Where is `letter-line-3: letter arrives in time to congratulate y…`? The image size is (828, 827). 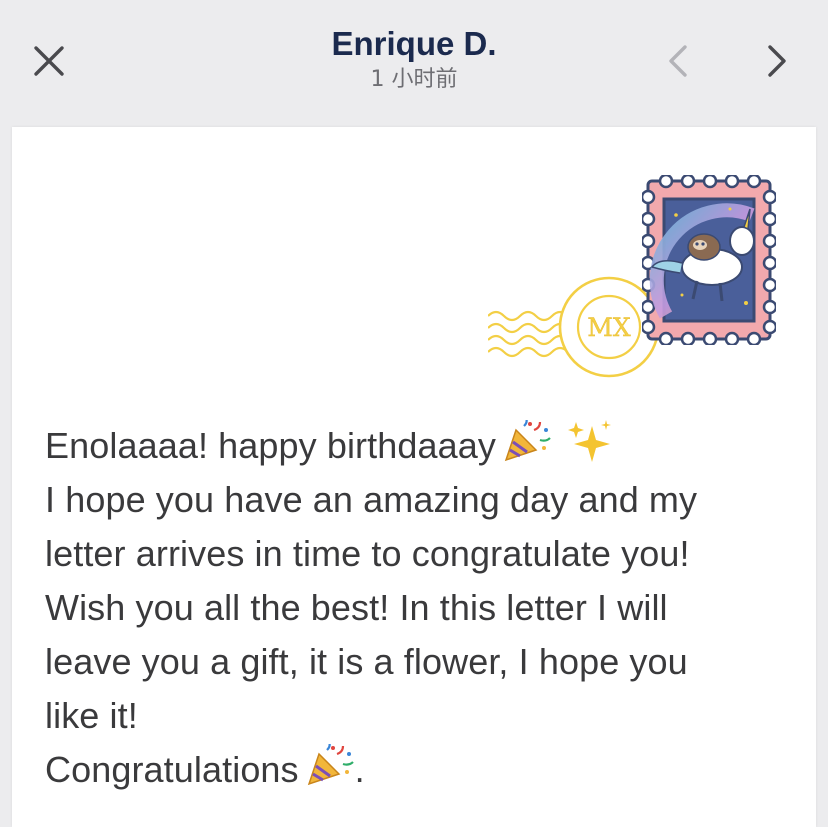 letter-line-3: letter arrives in time to congratulate y… is located at coordinates (367, 553).